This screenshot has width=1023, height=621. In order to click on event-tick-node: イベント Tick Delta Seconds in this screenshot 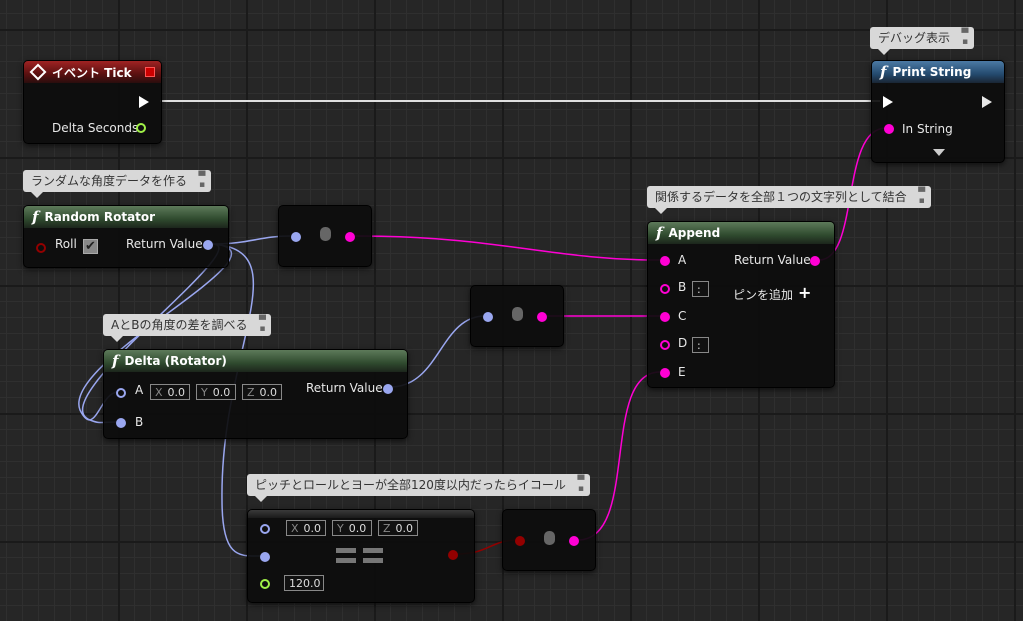, I will do `click(92, 102)`.